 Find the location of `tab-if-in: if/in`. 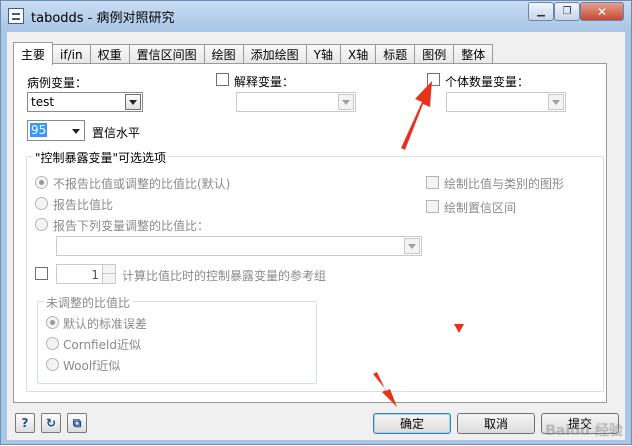

tab-if-in: if/in is located at coordinates (71, 54).